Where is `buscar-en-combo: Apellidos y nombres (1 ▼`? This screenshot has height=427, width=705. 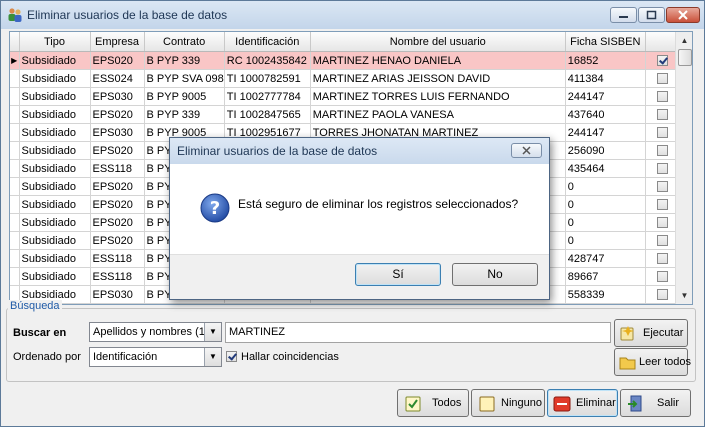 buscar-en-combo: Apellidos y nombres (1 ▼ is located at coordinates (155, 332).